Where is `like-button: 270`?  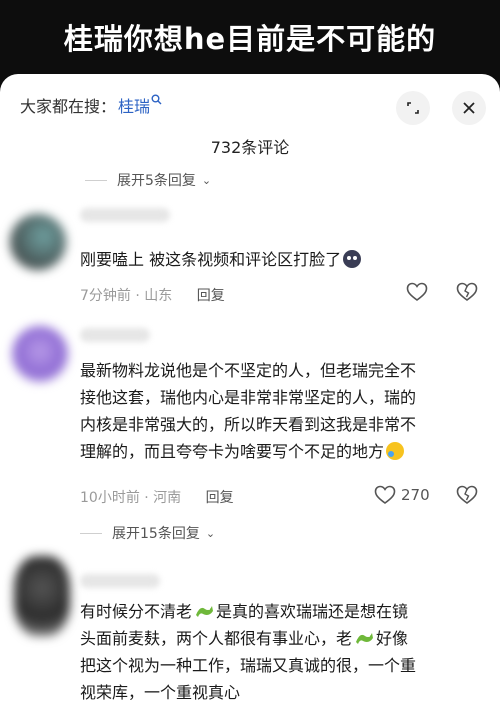 like-button: 270 is located at coordinates (402, 495).